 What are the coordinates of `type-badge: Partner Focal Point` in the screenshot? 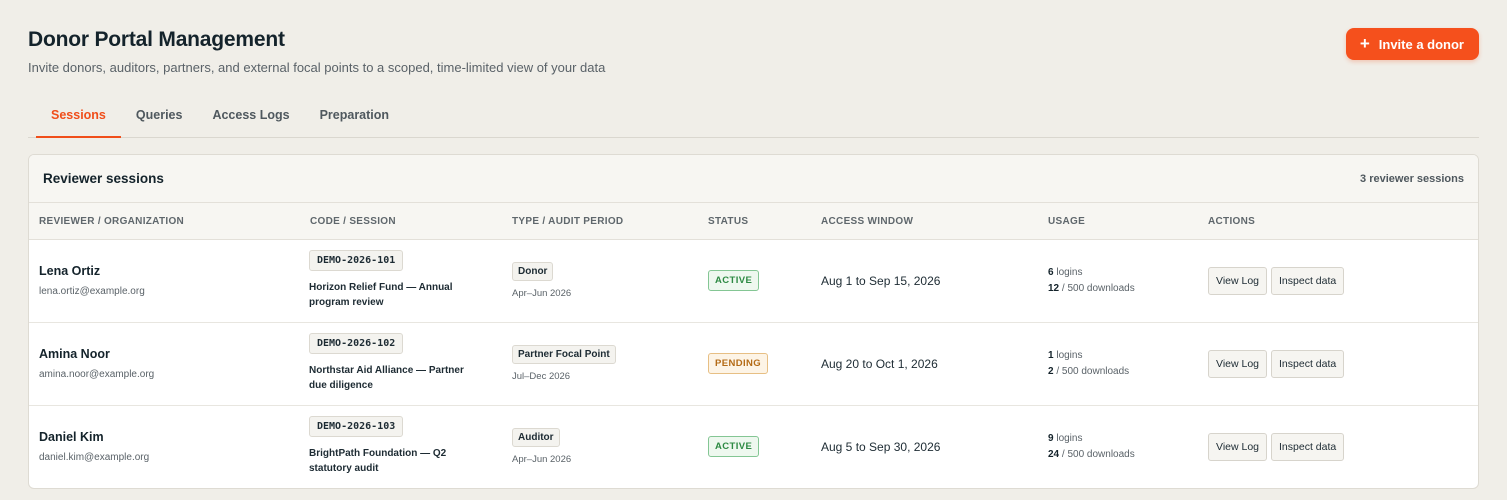 It's located at (564, 354).